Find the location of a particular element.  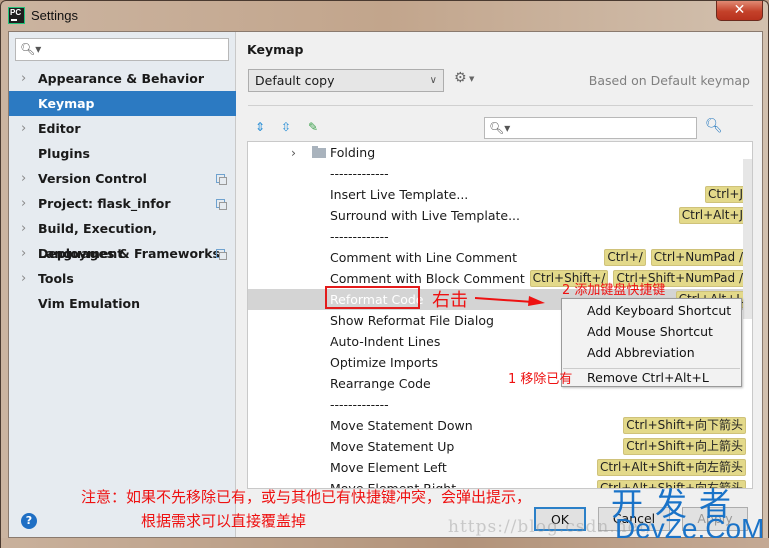

menu-item-add-mouse-shortcut: Add Mouse Shortcut is located at coordinates (650, 331).